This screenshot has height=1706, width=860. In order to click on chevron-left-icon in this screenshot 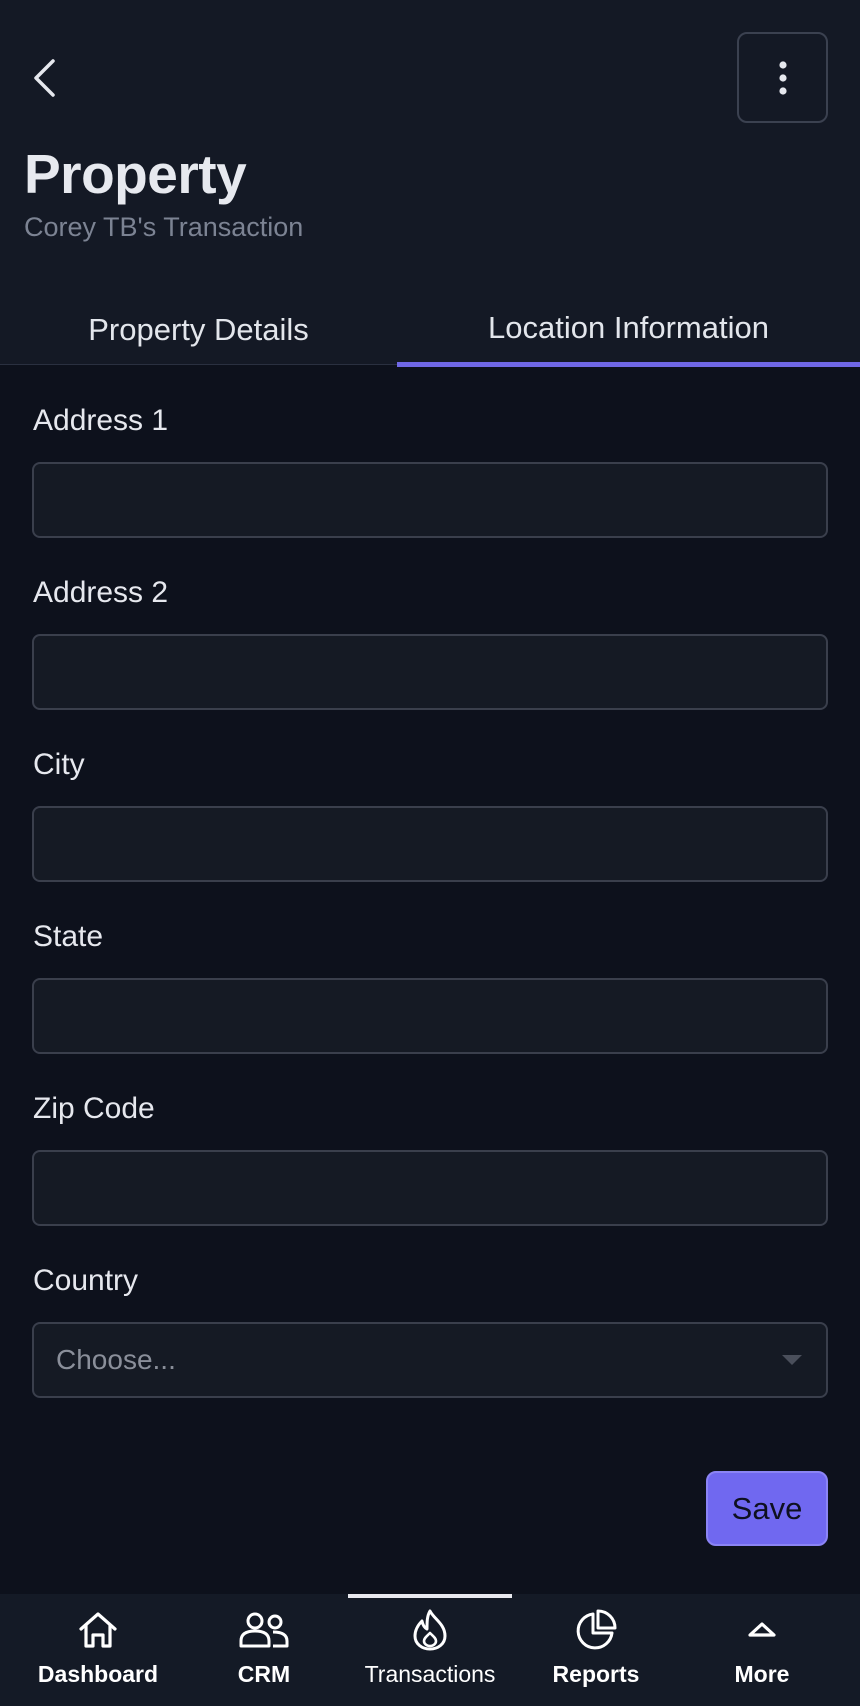, I will do `click(44, 78)`.